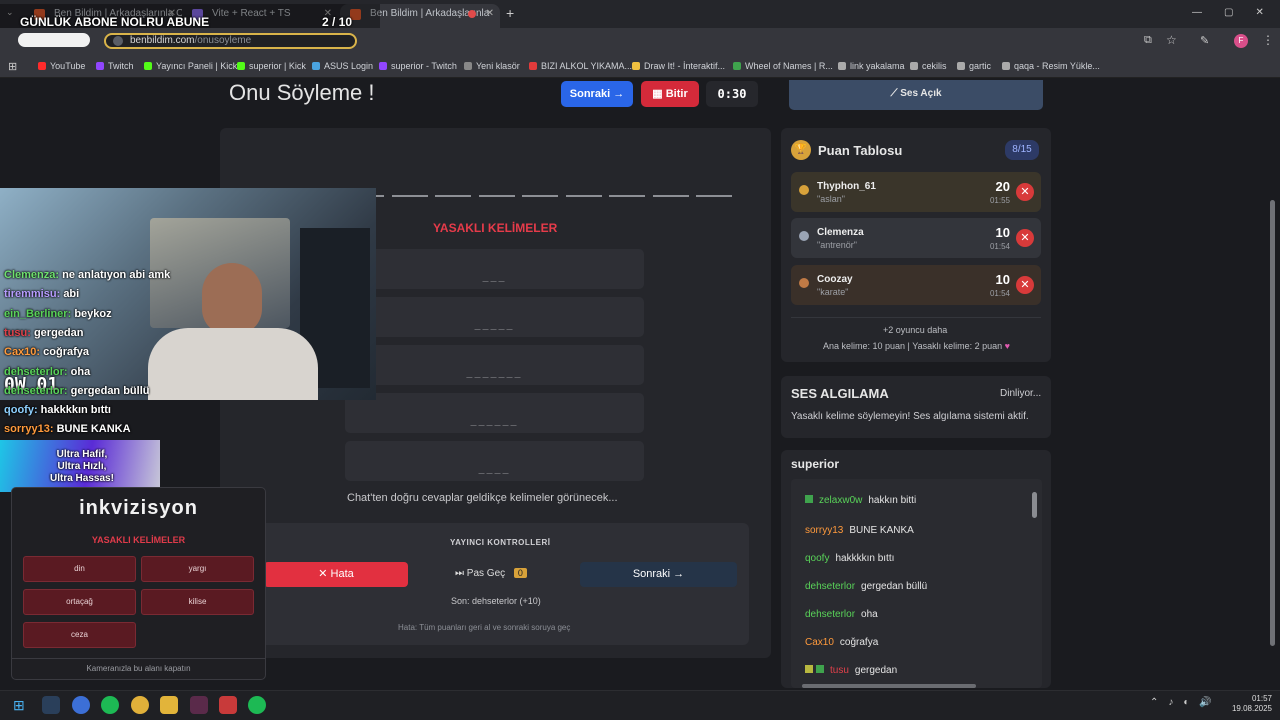 The image size is (1280, 720). Describe the element at coordinates (495, 228) in the screenshot. I see `forbidden-heading: YASAKLI KELİMELER` at that location.